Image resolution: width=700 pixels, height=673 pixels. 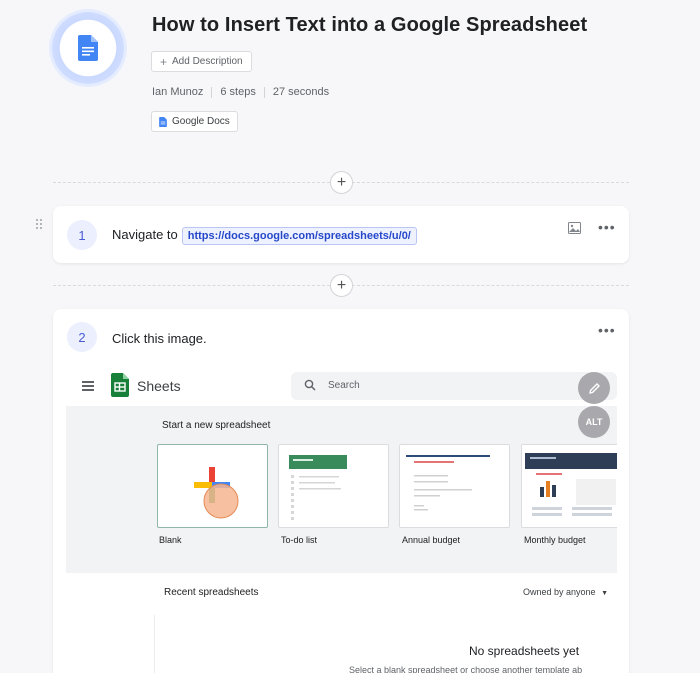 I want to click on pencil-icon, so click(x=594, y=388).